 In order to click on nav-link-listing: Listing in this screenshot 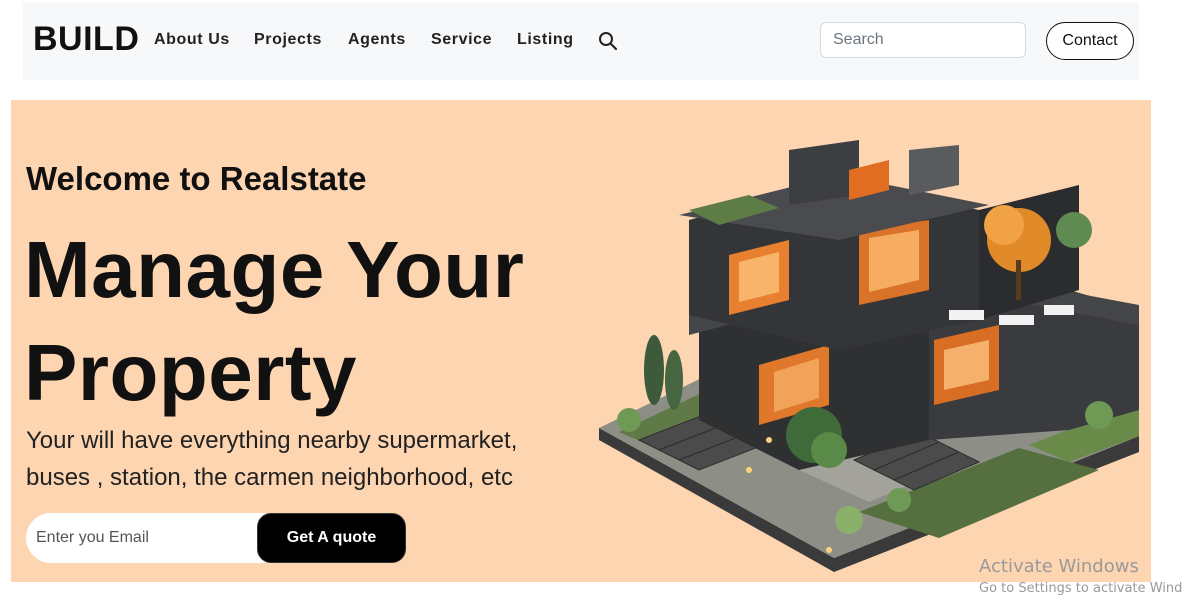, I will do `click(545, 40)`.